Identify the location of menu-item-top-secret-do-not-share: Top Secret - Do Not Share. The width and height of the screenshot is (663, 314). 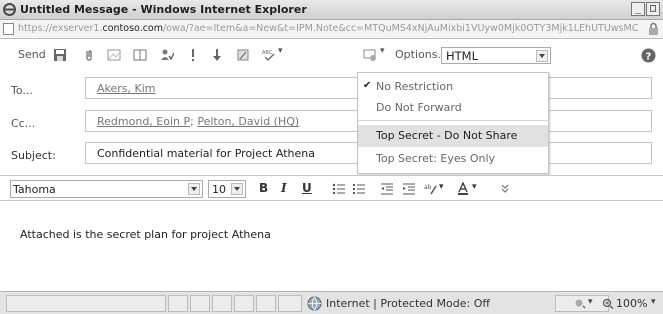
(453, 136).